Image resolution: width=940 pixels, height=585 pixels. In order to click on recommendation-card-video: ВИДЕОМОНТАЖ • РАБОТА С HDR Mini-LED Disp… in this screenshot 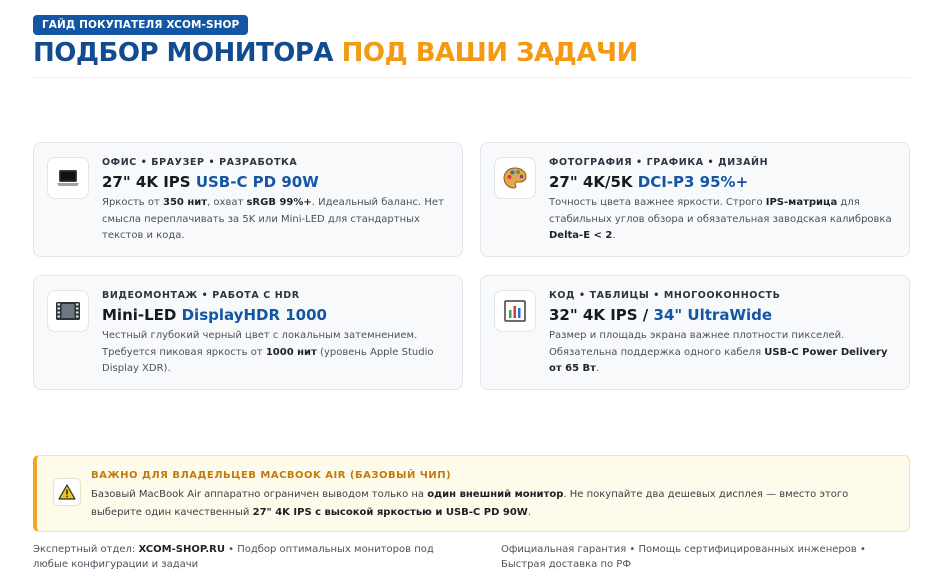, I will do `click(248, 332)`.